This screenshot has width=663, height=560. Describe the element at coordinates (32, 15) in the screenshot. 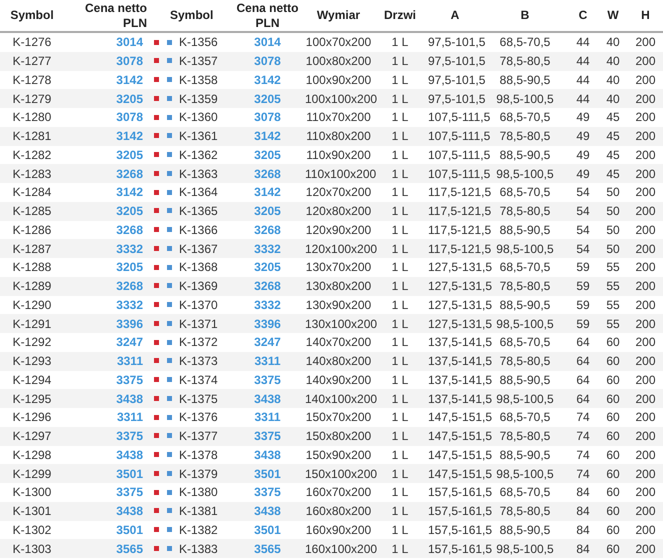

I see `column-header: Symbol` at that location.